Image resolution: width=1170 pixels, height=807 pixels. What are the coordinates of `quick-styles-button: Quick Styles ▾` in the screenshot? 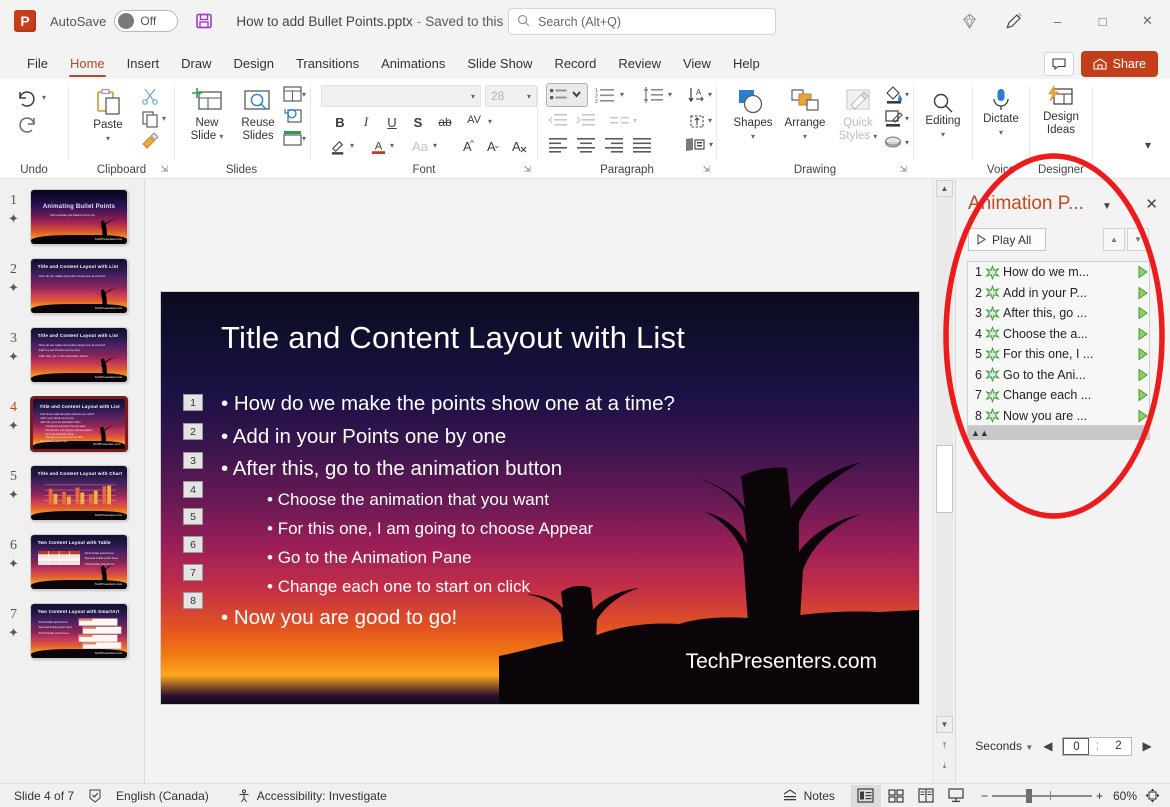 It's located at (858, 115).